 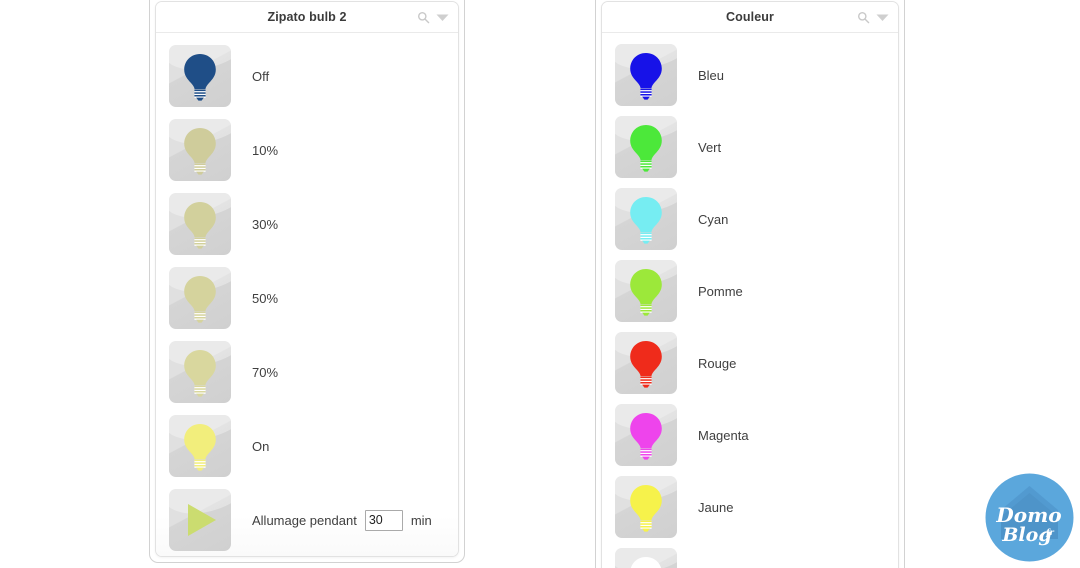 What do you see at coordinates (750, 555) in the screenshot?
I see `list-item` at bounding box center [750, 555].